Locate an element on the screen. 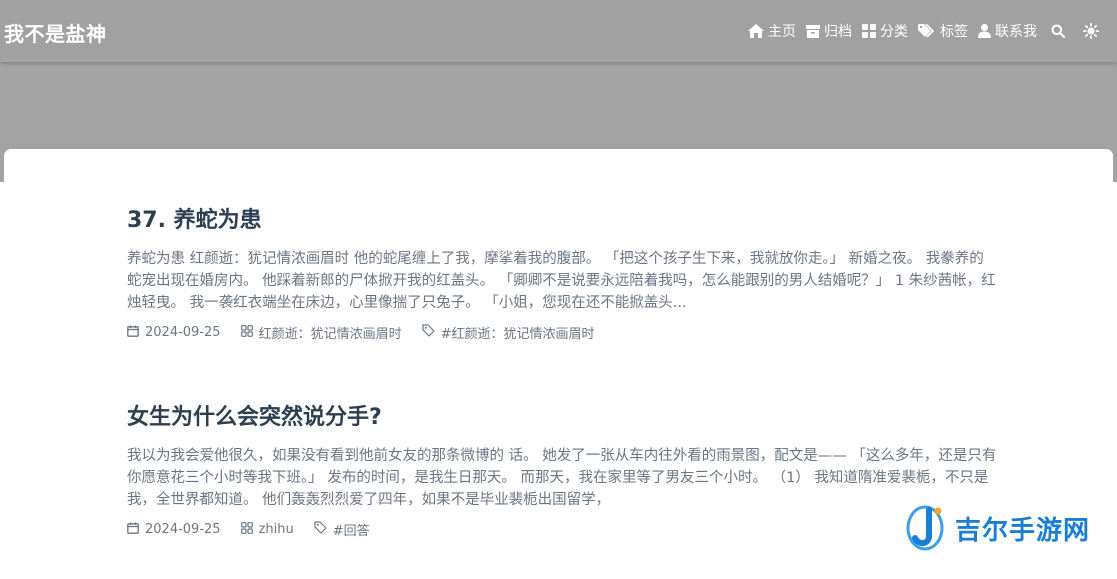 The image size is (1117, 579). site-watermark: 吉尔手游网 is located at coordinates (1011, 528).